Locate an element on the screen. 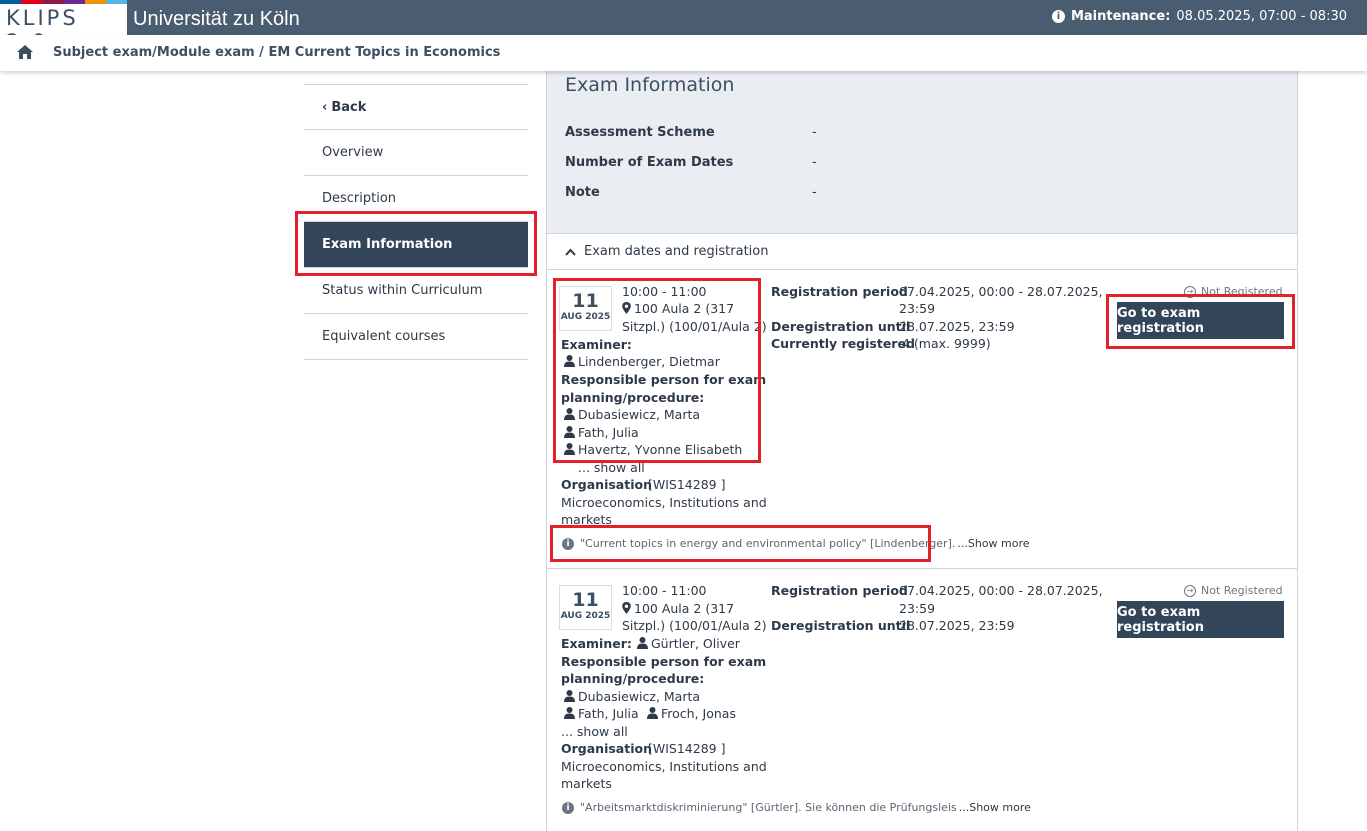 Image resolution: width=1367 pixels, height=831 pixels. person-name: Dubasiewicz, Marta is located at coordinates (639, 696).